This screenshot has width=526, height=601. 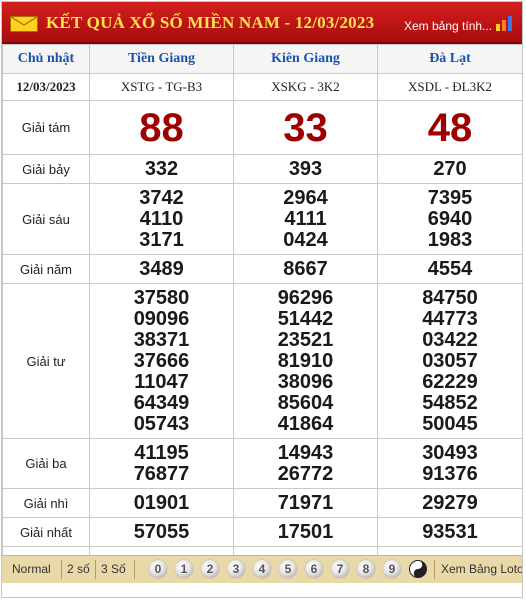 What do you see at coordinates (46, 169) in the screenshot?
I see `prize-label-cell: Giải bảy` at bounding box center [46, 169].